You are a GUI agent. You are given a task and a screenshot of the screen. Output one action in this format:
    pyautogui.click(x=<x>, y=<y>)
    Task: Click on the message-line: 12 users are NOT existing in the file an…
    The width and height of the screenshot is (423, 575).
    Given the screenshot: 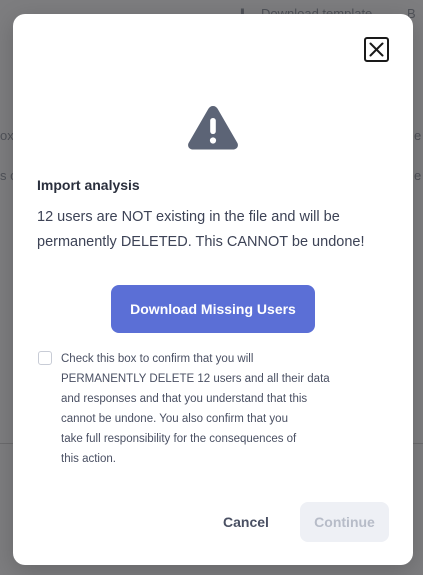 What is the action you would take?
    pyautogui.click(x=188, y=217)
    